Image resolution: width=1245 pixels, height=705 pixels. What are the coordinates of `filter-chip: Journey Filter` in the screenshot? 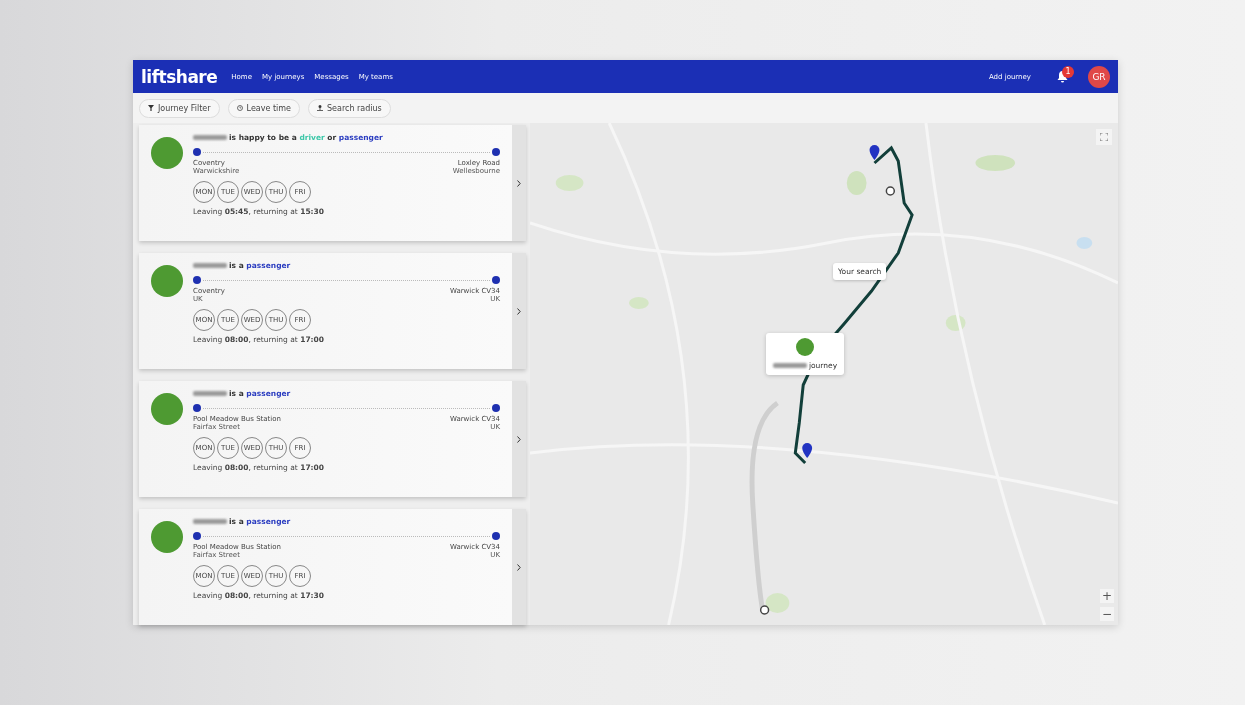 It's located at (179, 108).